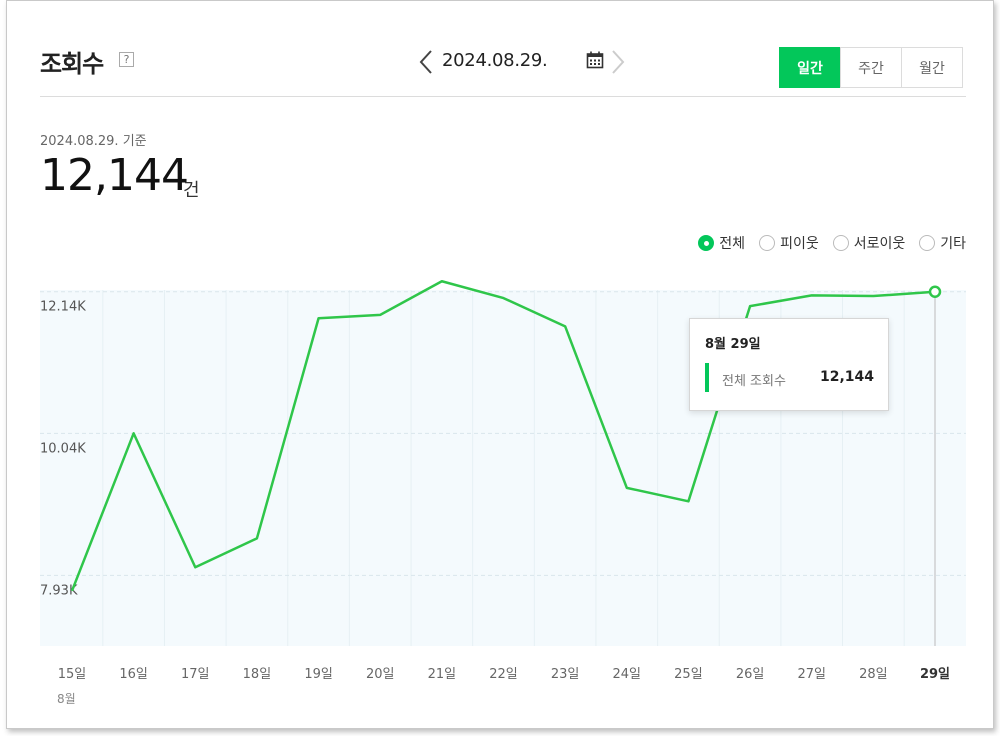  What do you see at coordinates (380, 674) in the screenshot?
I see `x-tick-label: 20일` at bounding box center [380, 674].